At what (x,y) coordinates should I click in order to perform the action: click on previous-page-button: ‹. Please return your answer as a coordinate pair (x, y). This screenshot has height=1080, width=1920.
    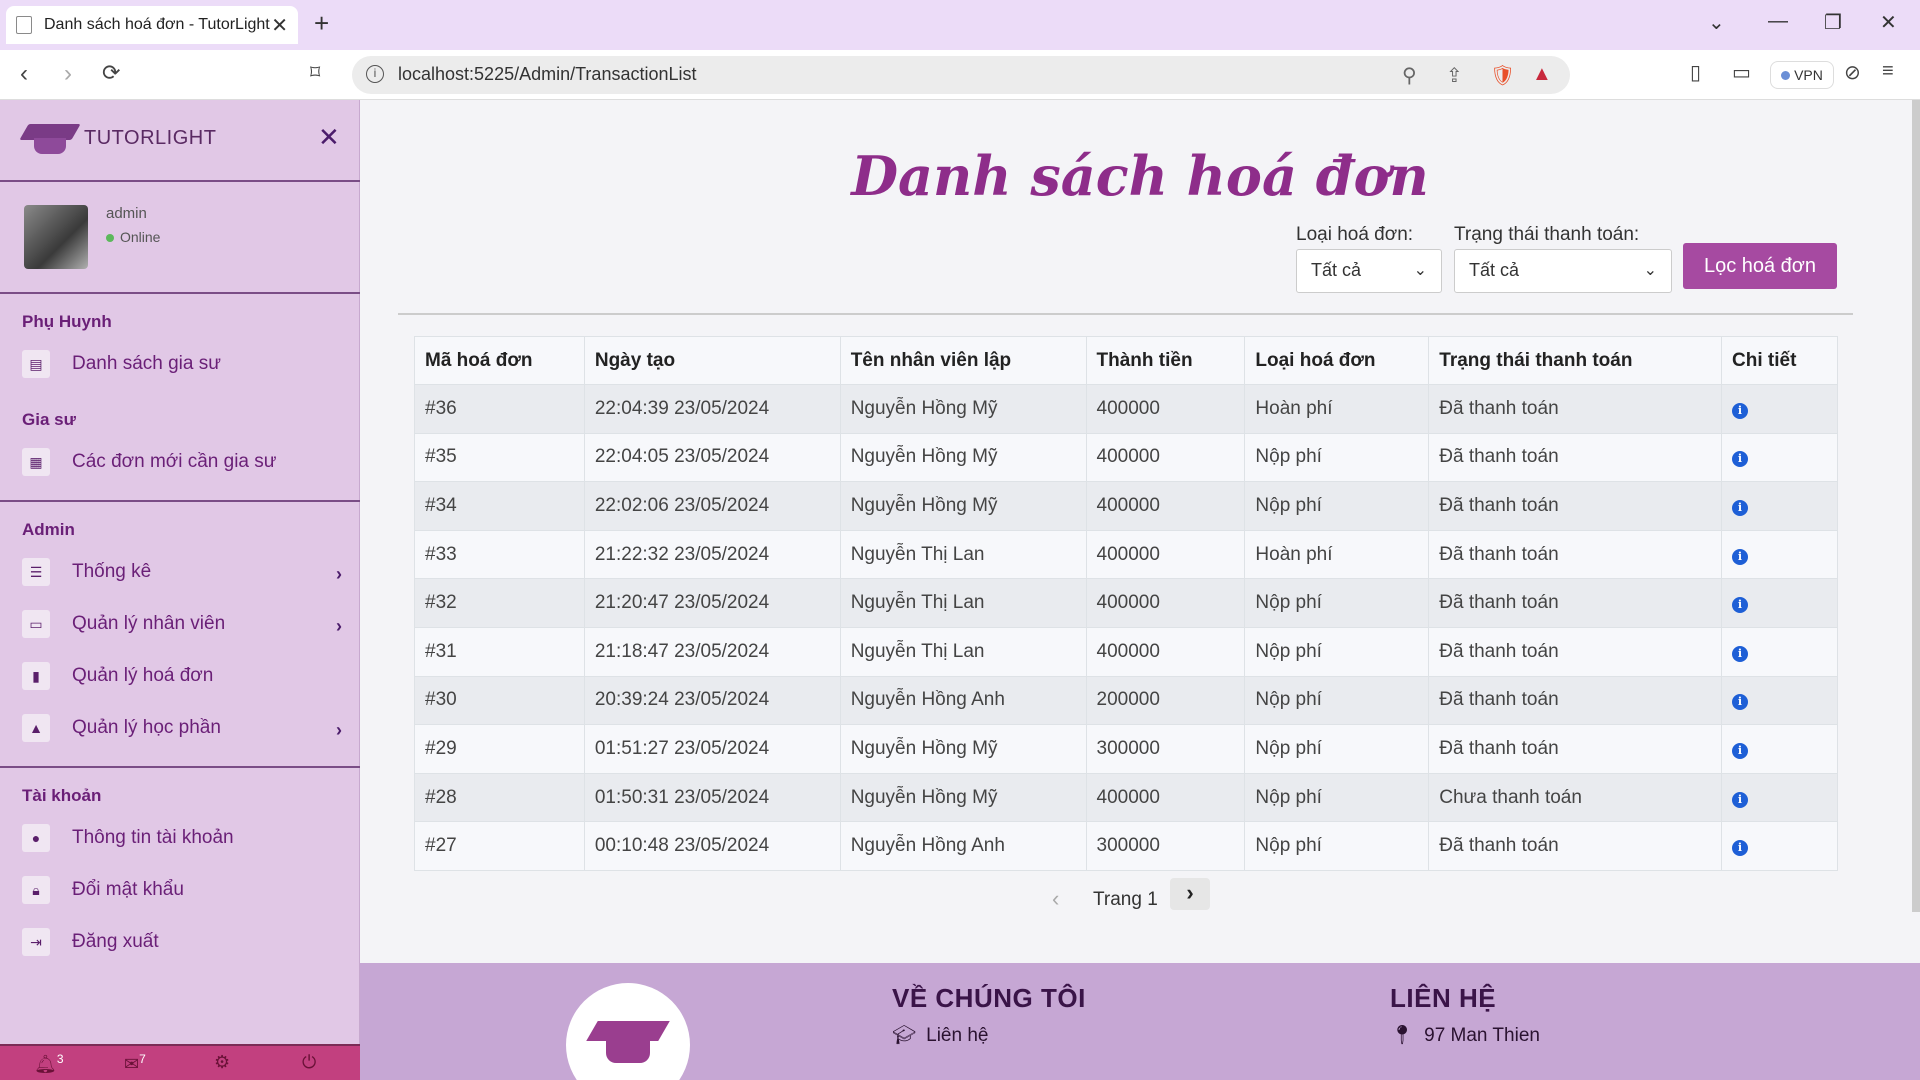
    Looking at the image, I should click on (1055, 899).